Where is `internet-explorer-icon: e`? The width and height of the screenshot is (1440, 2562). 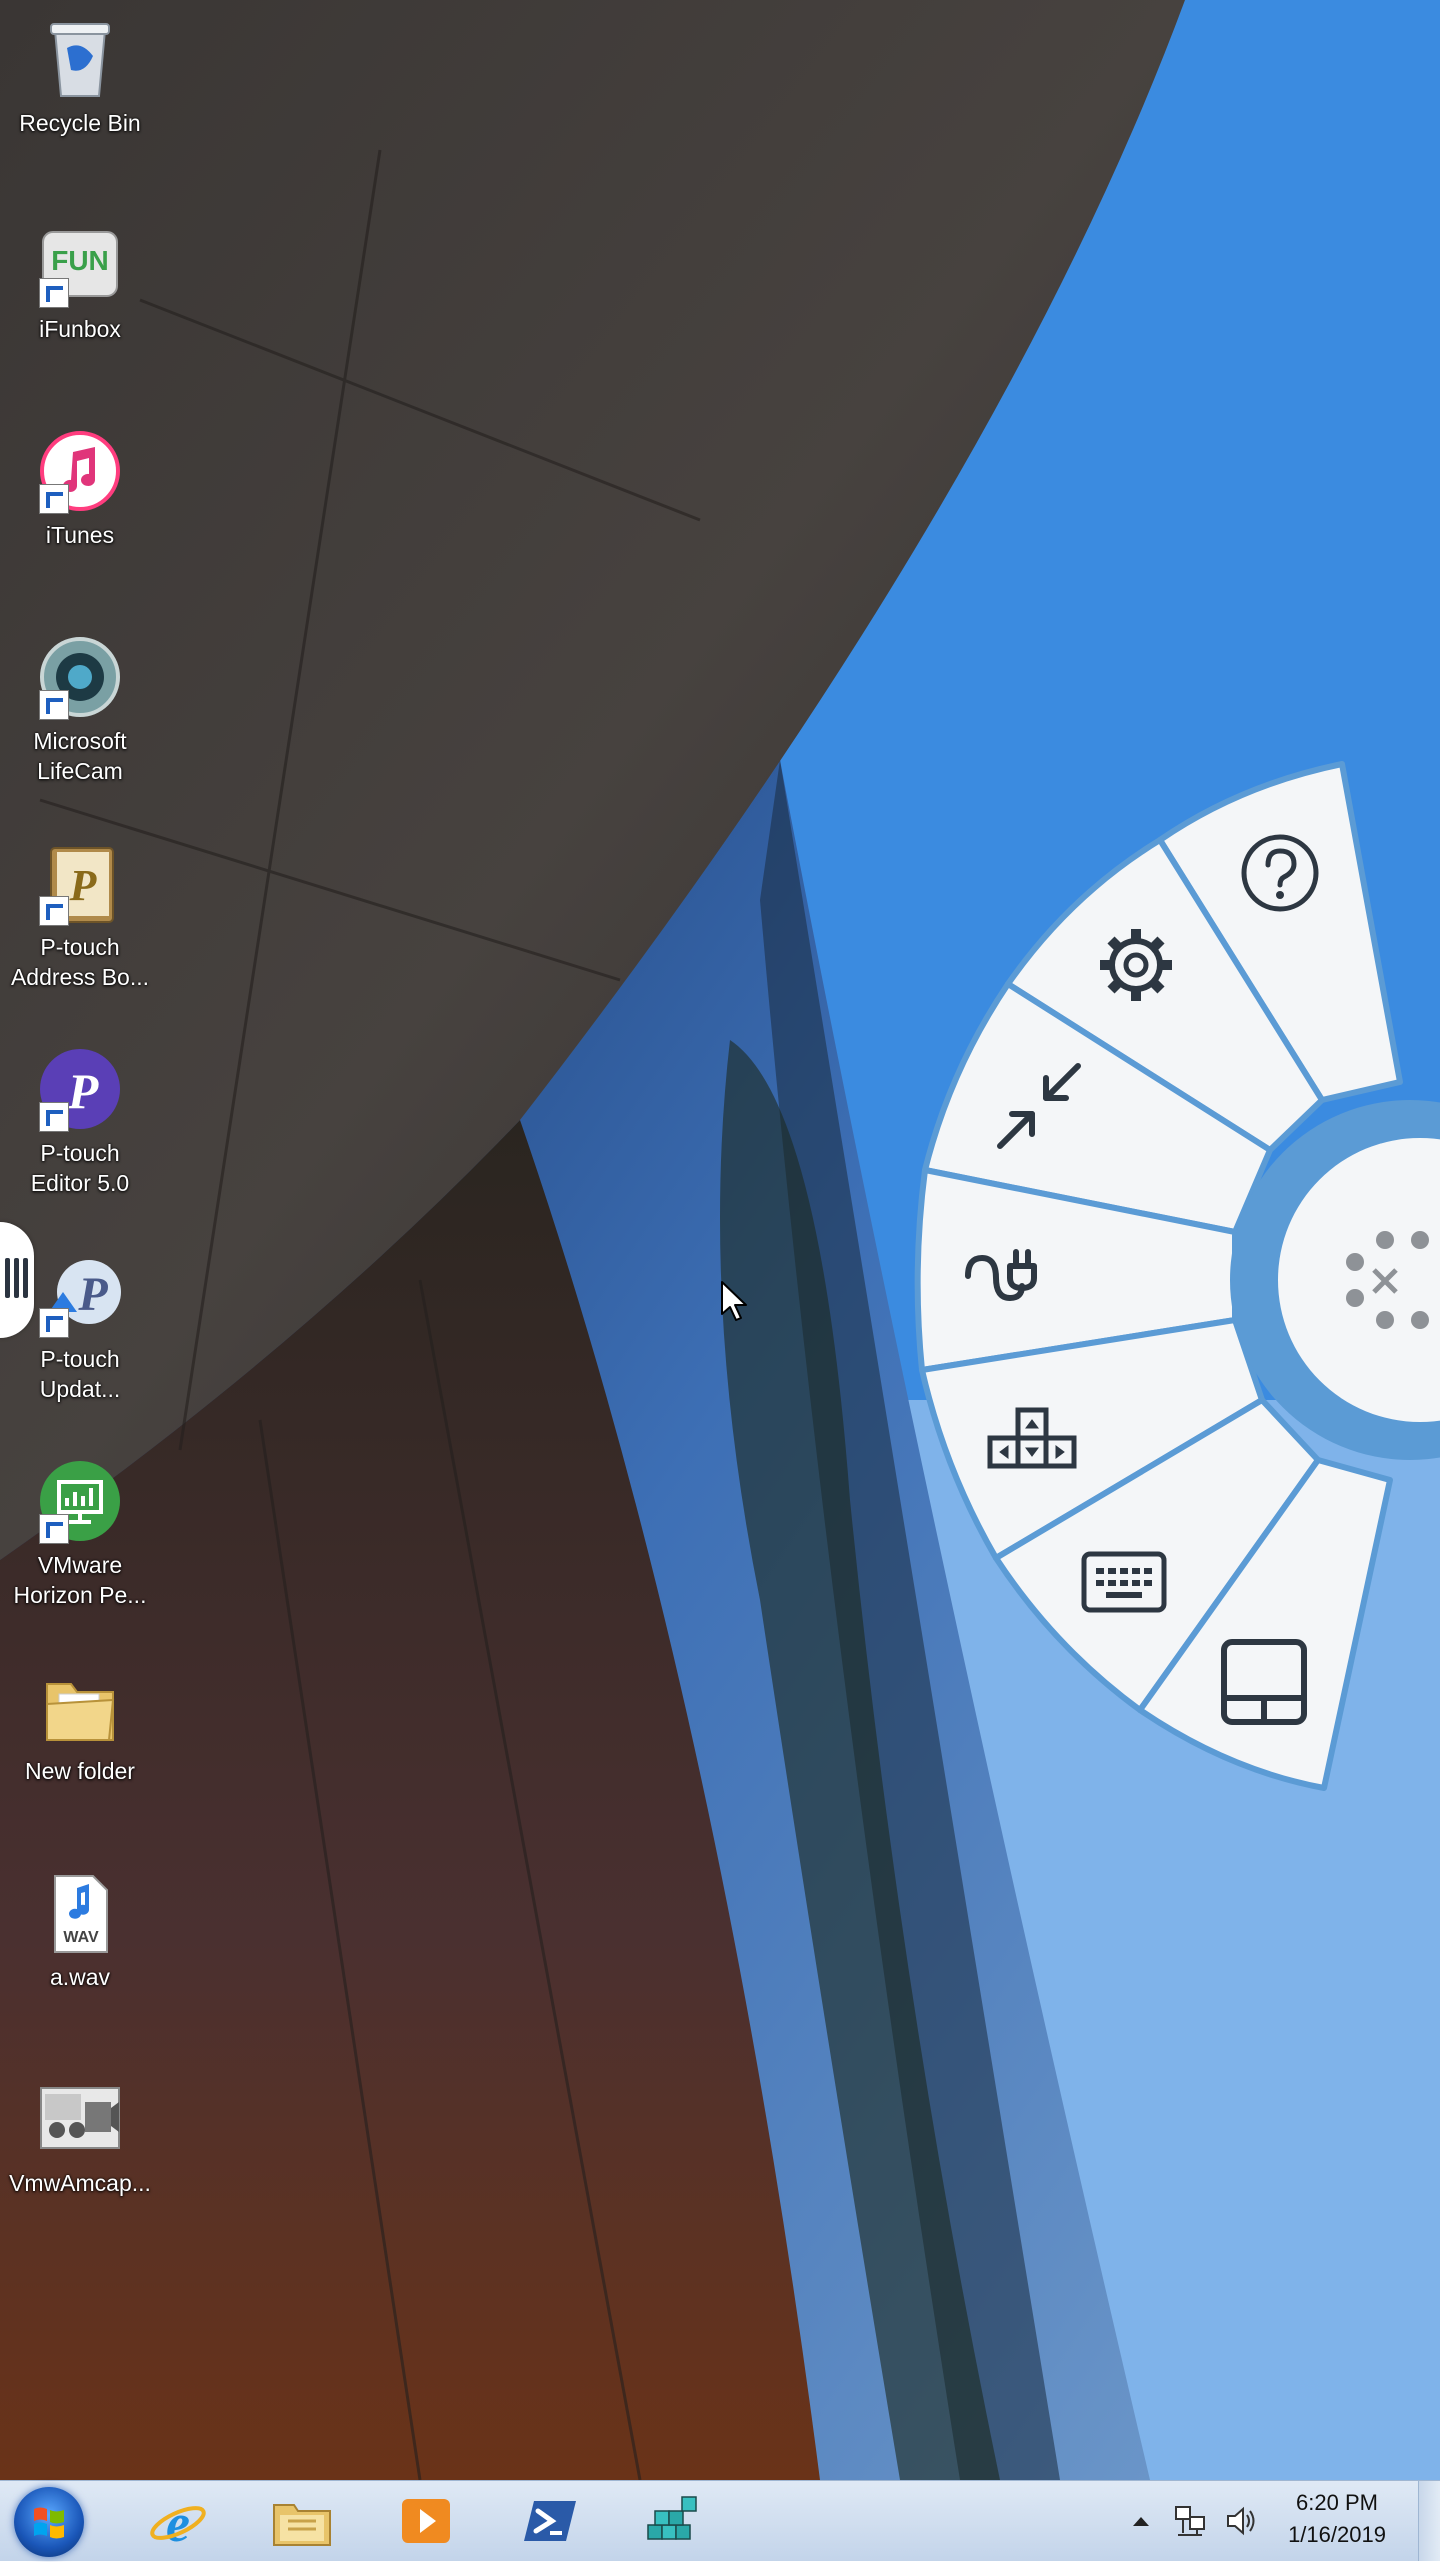
internet-explorer-icon: e is located at coordinates (178, 2522).